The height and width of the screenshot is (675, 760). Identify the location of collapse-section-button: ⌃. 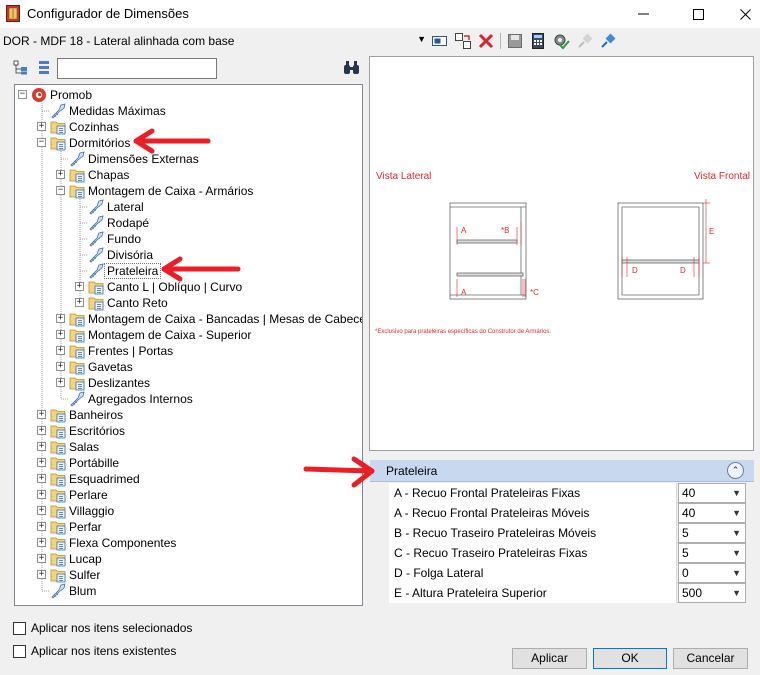
(735, 470).